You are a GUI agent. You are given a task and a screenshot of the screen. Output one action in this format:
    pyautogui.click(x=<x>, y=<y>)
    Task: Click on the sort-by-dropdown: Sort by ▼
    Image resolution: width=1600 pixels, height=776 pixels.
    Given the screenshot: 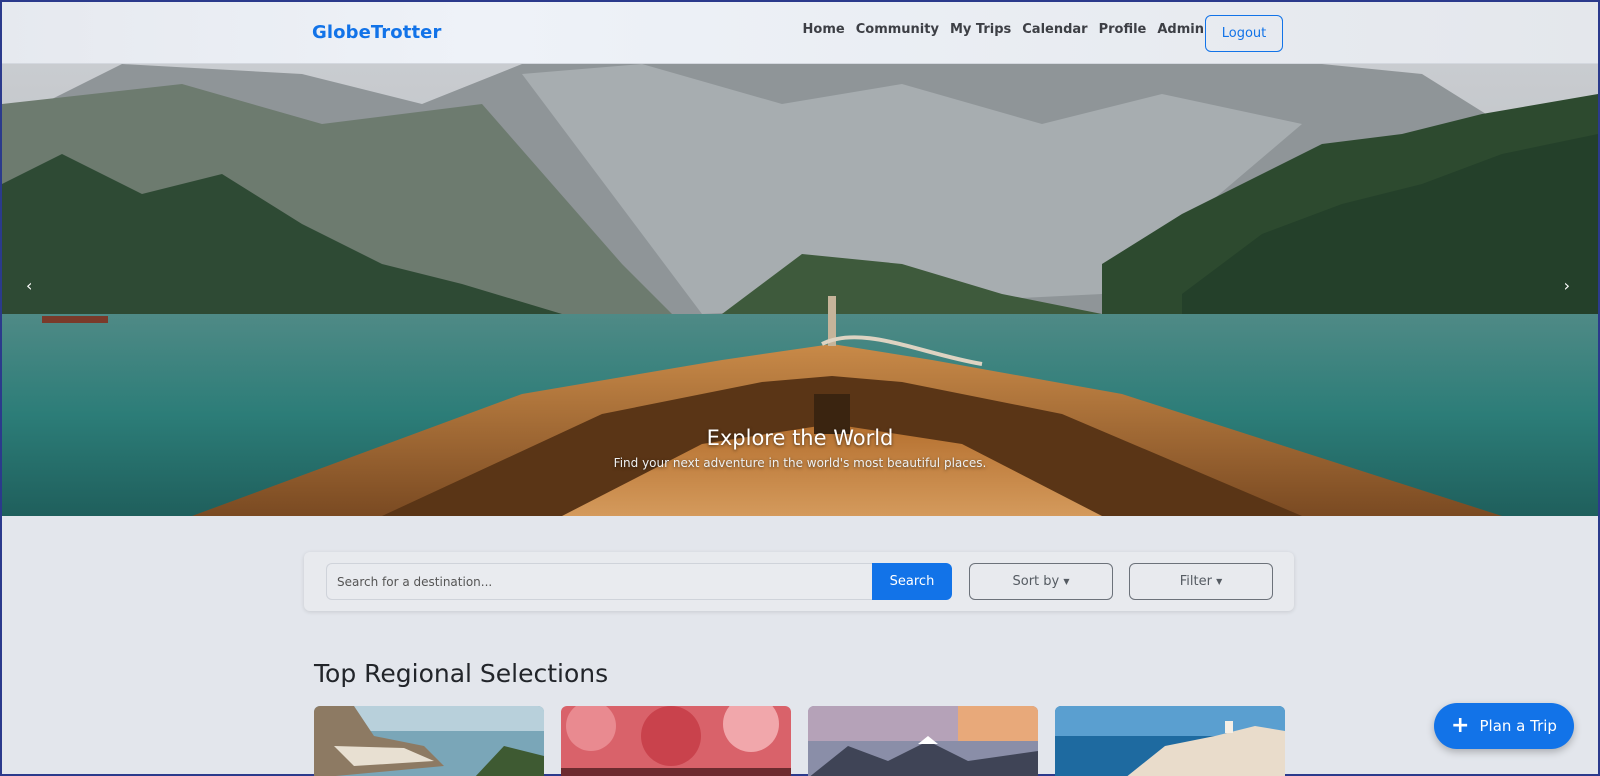 What is the action you would take?
    pyautogui.click(x=1041, y=581)
    